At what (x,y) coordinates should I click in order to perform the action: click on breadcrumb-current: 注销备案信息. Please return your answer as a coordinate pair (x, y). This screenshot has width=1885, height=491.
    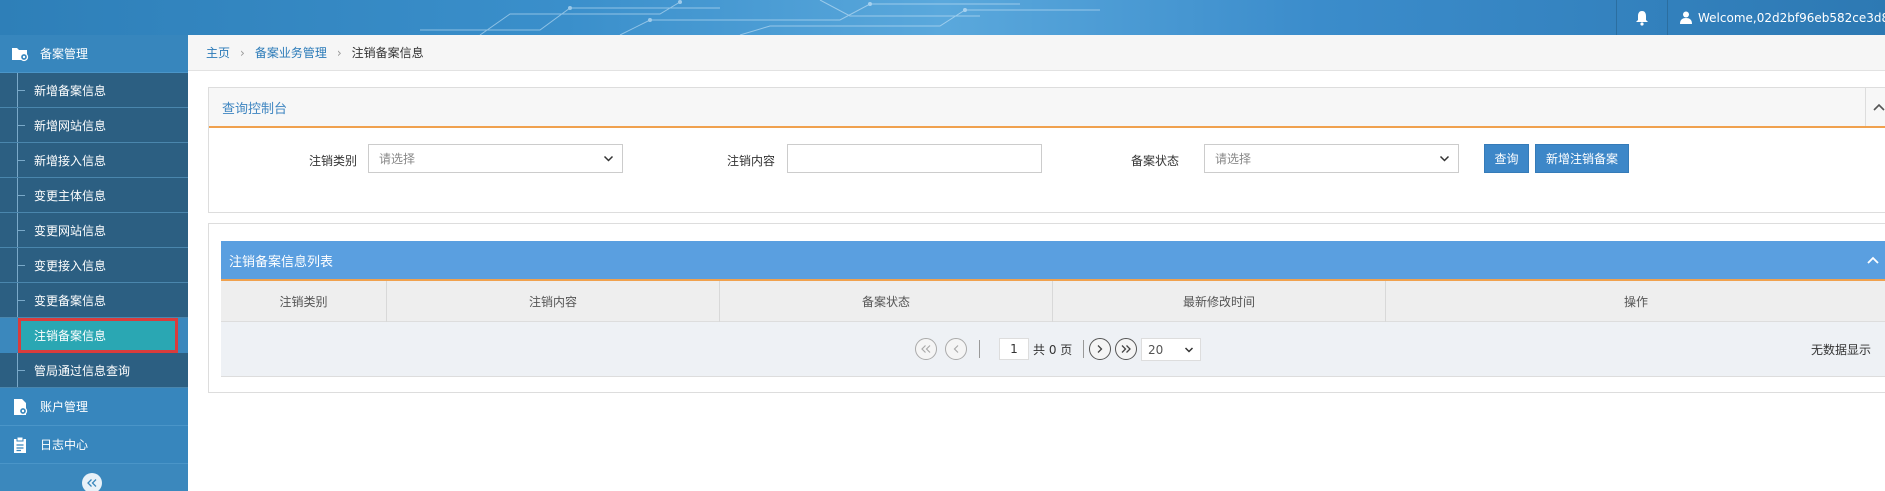
    Looking at the image, I should click on (387, 53).